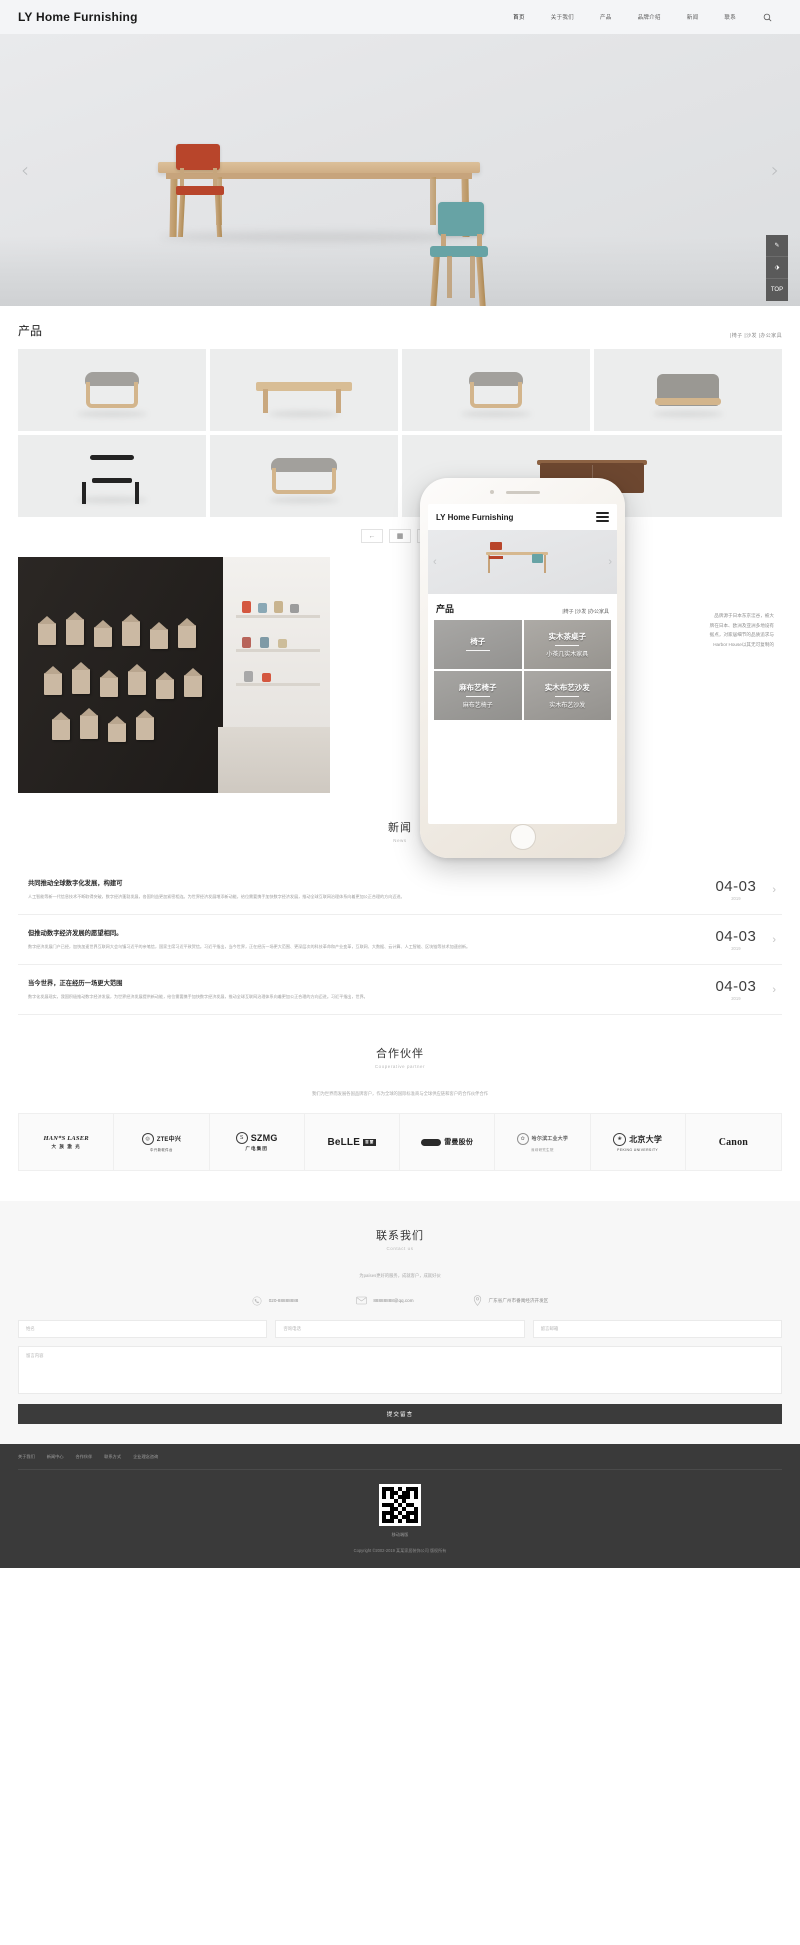  What do you see at coordinates (143, 1329) in the screenshot?
I see `name-field: 姓名` at bounding box center [143, 1329].